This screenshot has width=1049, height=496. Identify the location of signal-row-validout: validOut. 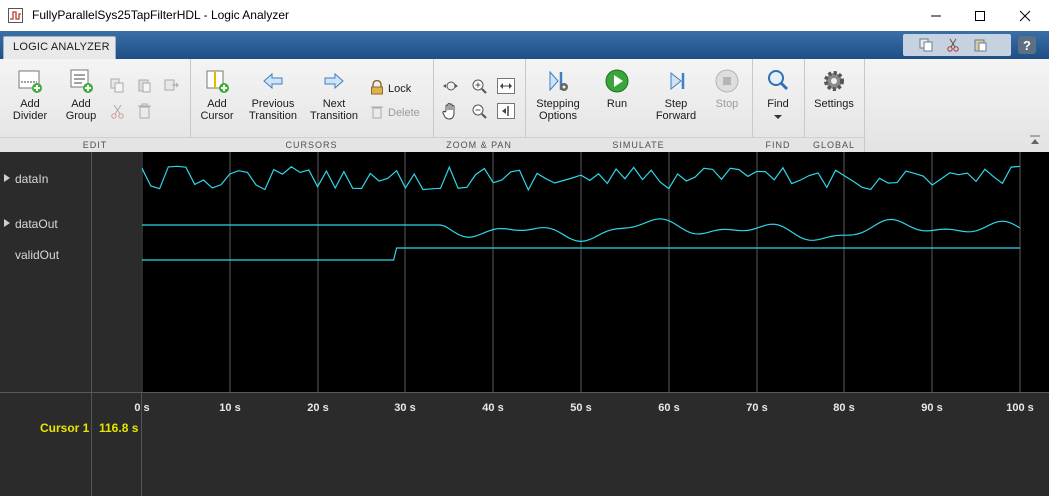
(37, 255).